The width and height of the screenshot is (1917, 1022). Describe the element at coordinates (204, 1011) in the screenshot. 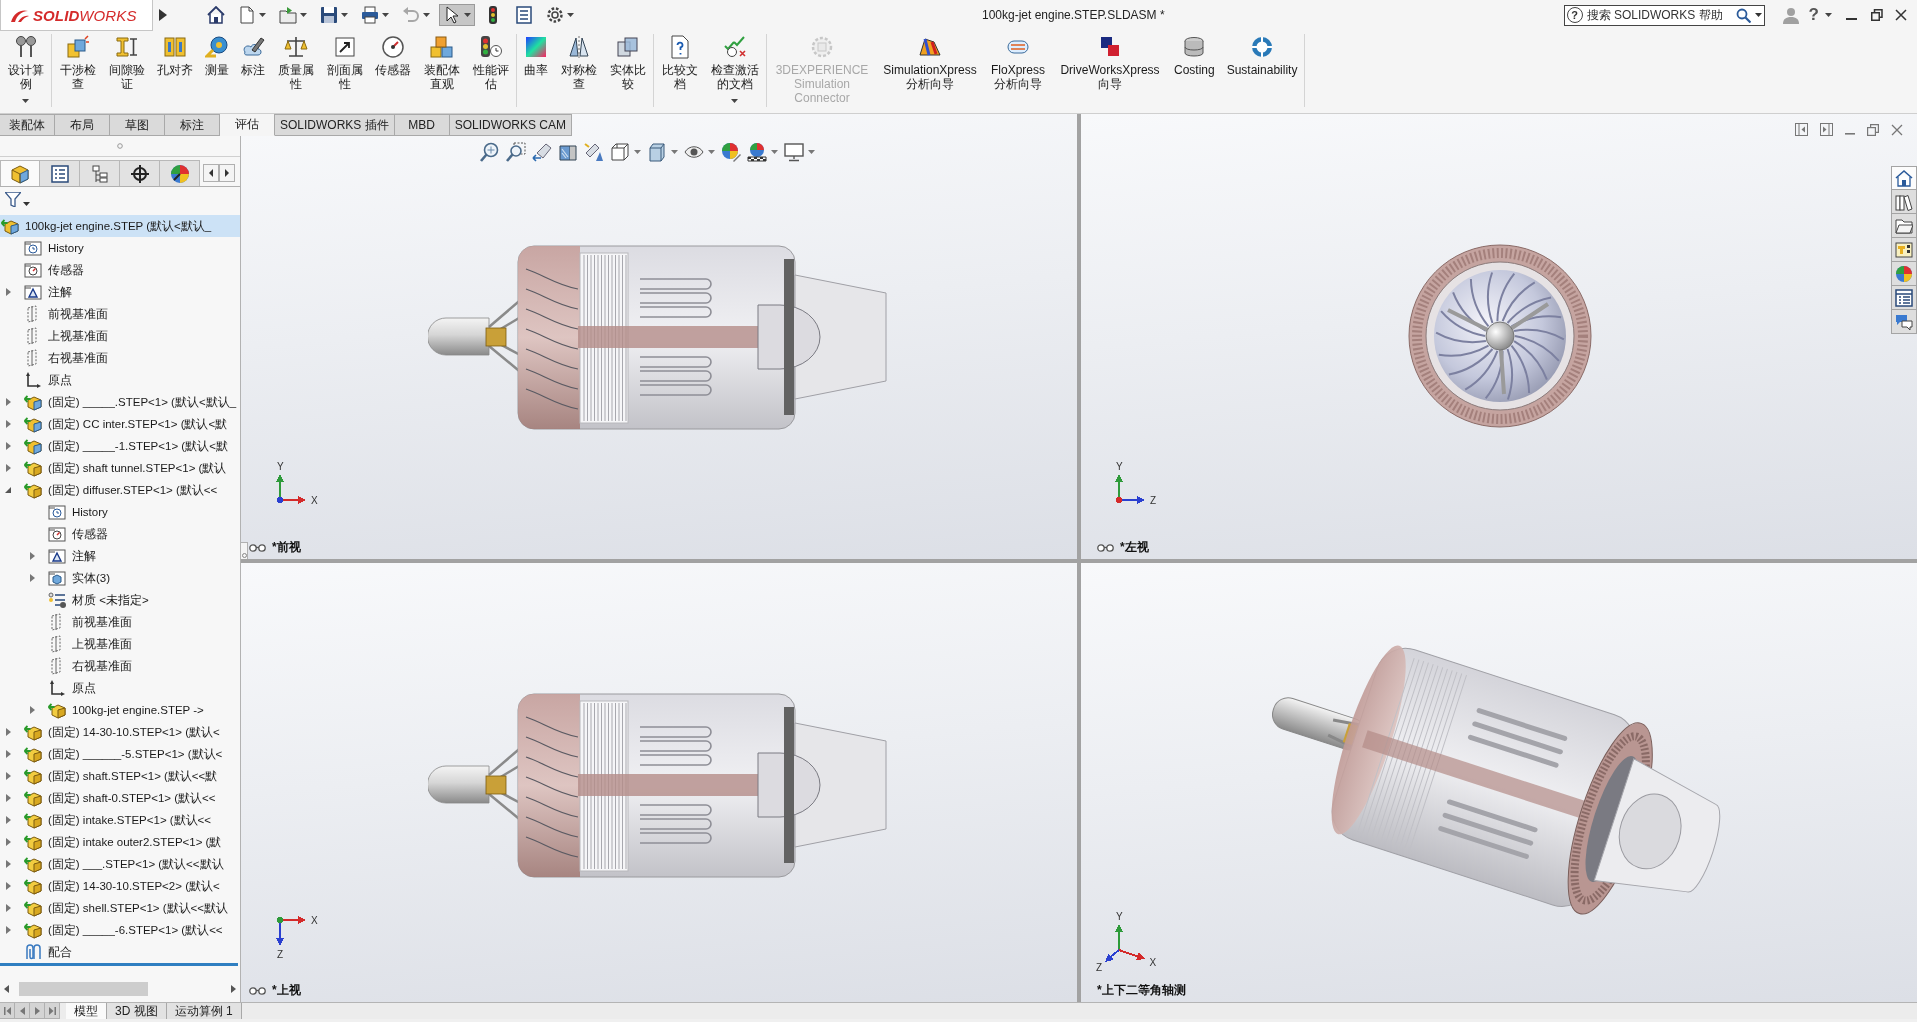

I see `model-tab: 运动算例 1` at that location.